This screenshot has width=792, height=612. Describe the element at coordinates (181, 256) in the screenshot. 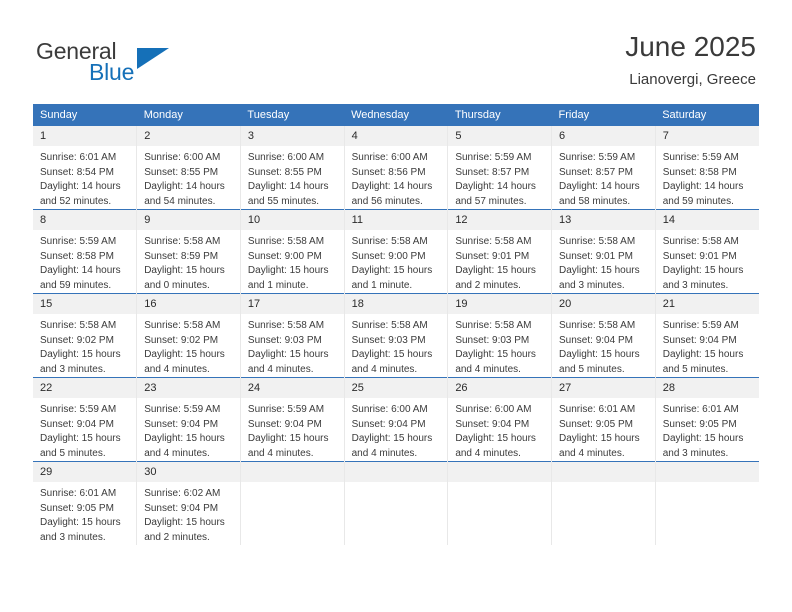

I see `sunset-text: Sunset: 8:59 PM` at that location.